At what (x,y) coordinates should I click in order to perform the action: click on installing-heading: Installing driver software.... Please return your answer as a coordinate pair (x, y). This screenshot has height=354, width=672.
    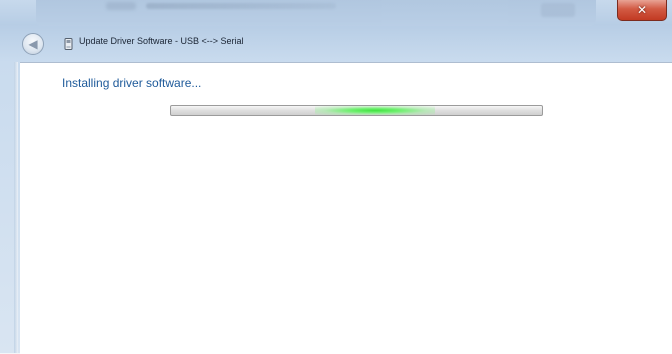
    Looking at the image, I should click on (132, 83).